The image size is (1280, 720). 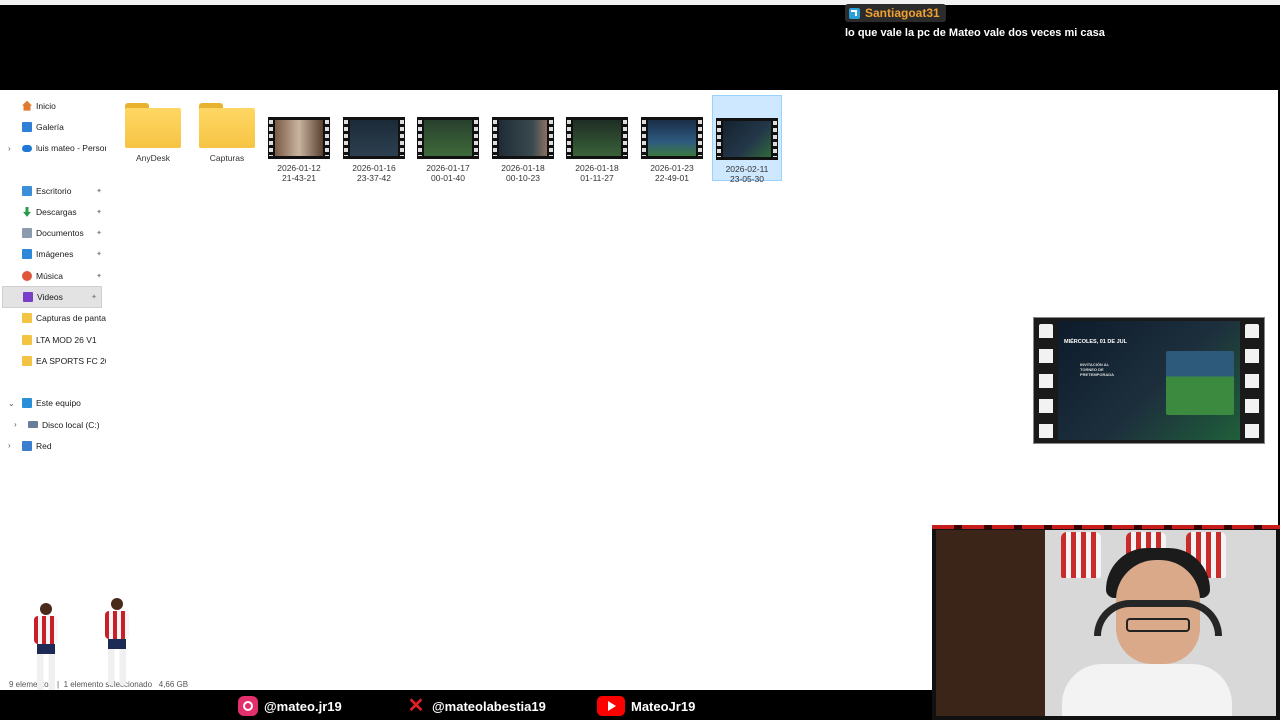 What do you see at coordinates (28, 297) in the screenshot?
I see `videos-icon` at bounding box center [28, 297].